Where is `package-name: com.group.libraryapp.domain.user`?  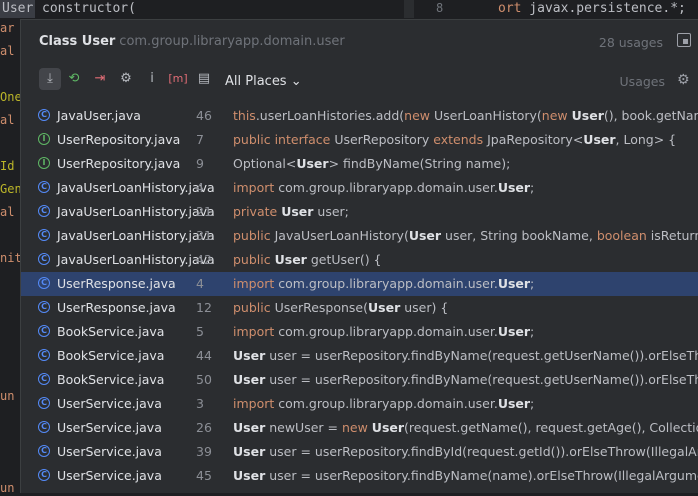 package-name: com.group.libraryapp.domain.user is located at coordinates (232, 41).